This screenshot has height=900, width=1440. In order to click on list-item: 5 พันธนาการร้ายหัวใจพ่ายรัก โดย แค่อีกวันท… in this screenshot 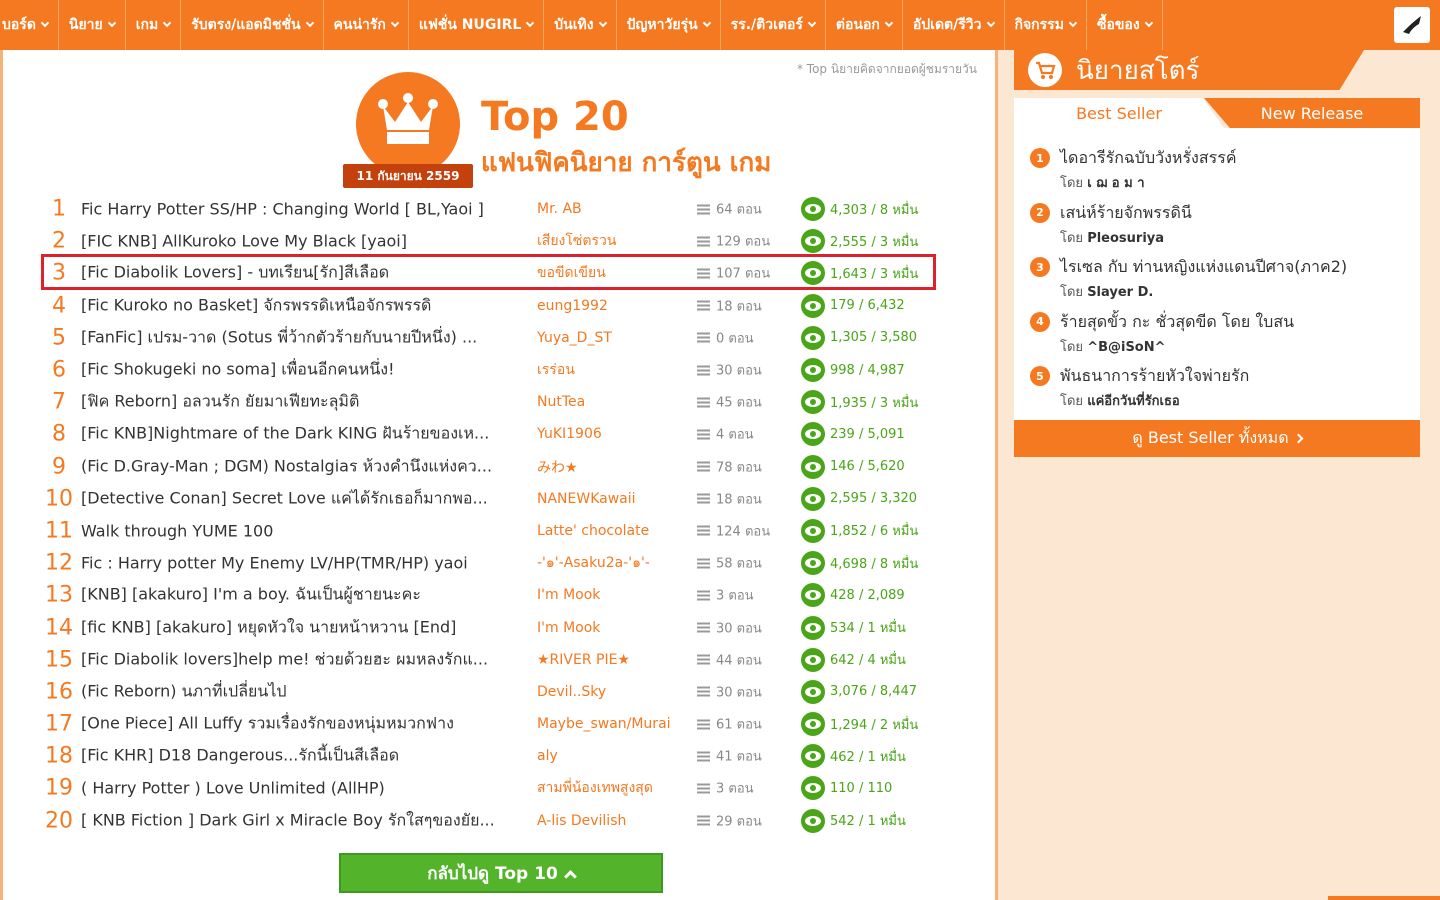, I will do `click(1217, 387)`.